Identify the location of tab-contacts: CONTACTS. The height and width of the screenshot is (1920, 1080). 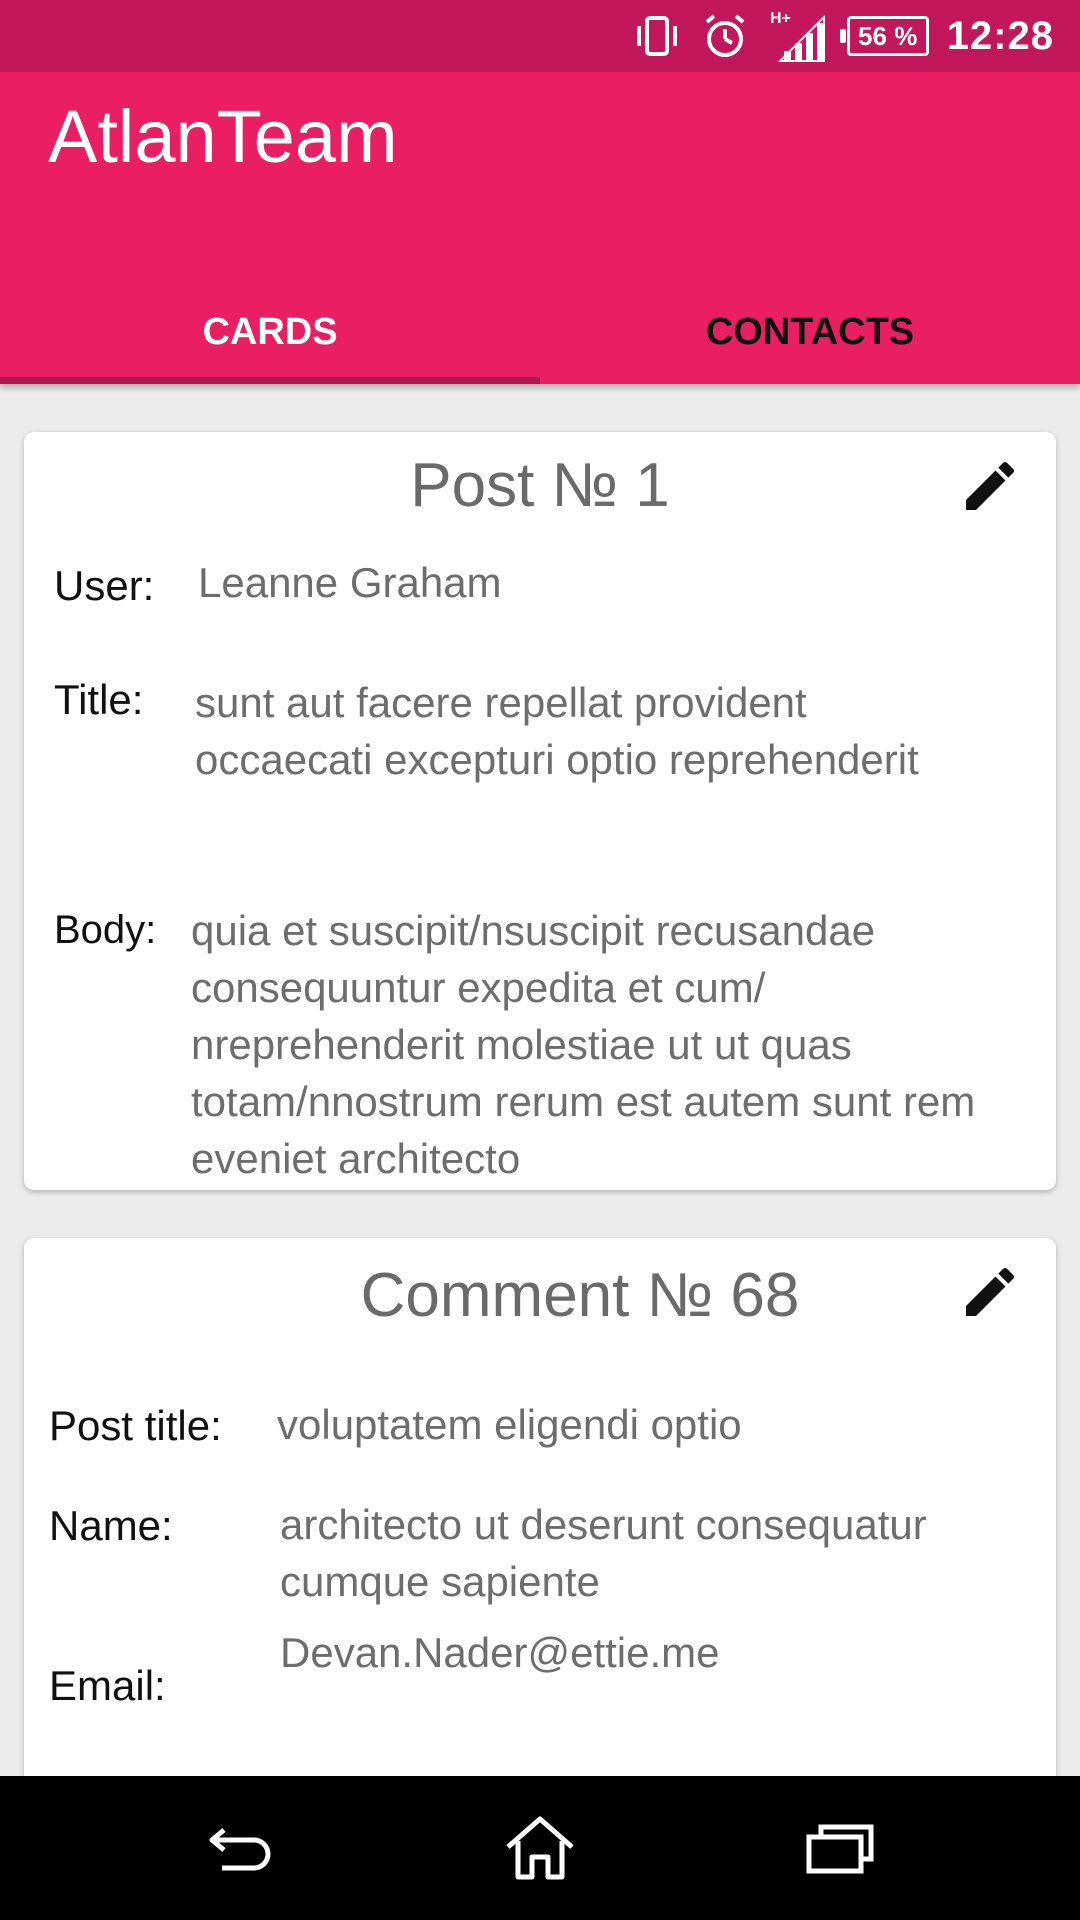
(810, 332).